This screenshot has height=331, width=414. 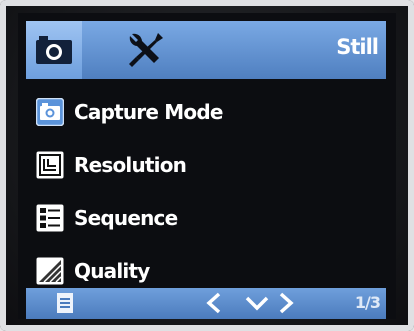 I want to click on menu-item-sequence: Sequence, so click(x=211, y=217).